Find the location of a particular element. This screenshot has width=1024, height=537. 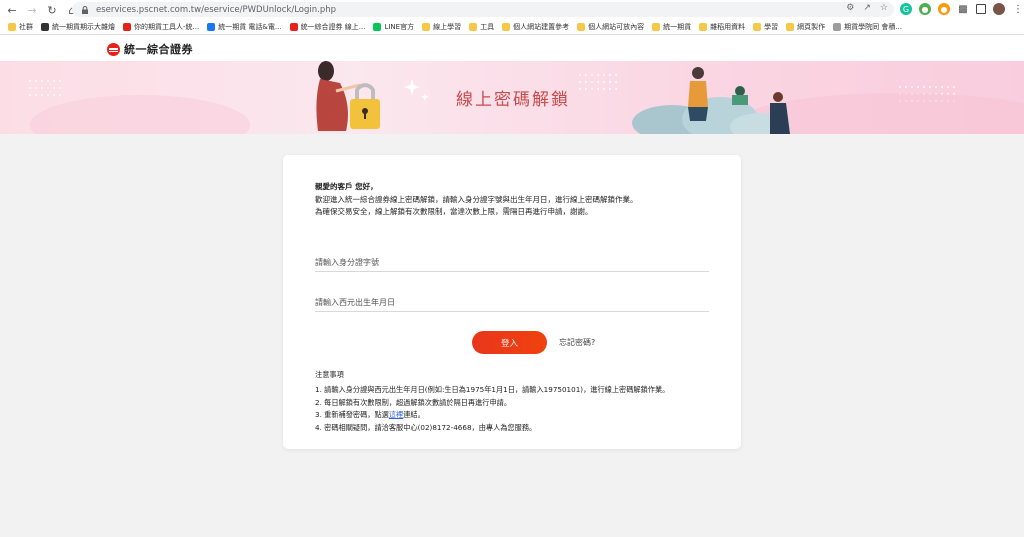

key-icon: ⚙ is located at coordinates (850, 8).